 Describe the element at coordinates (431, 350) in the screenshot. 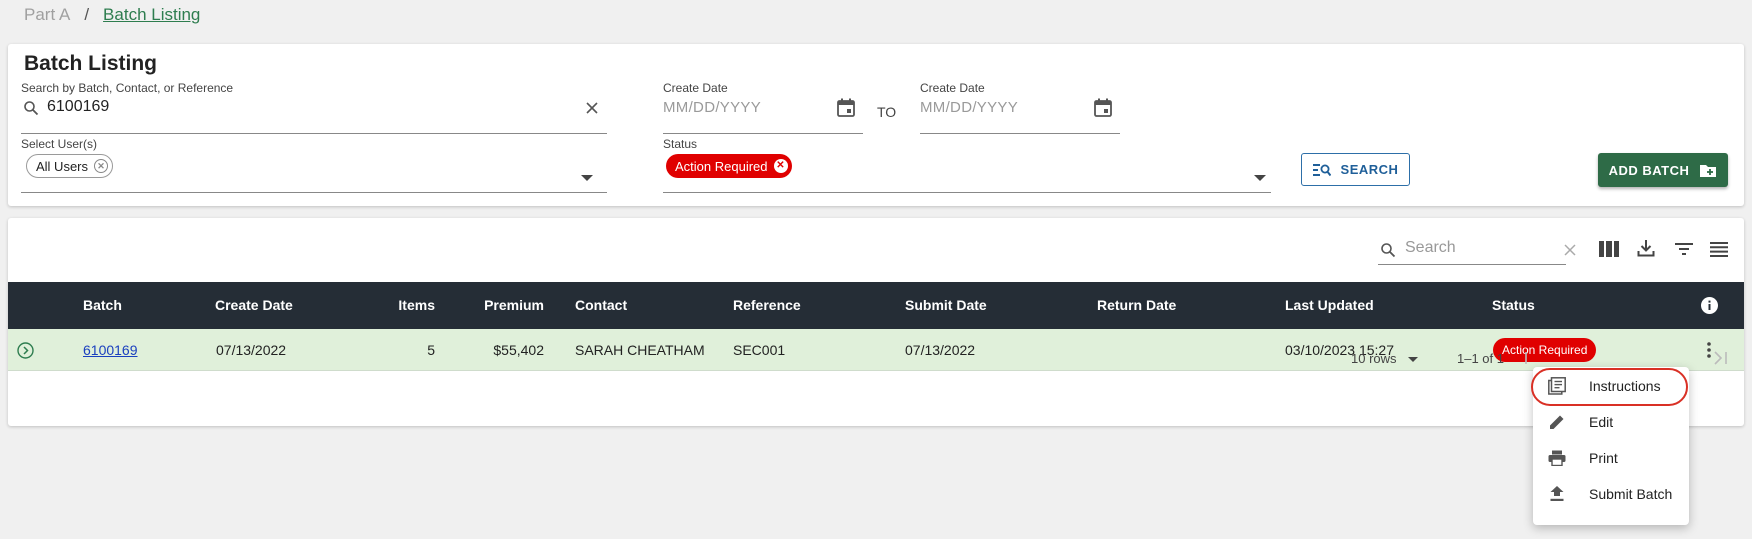

I see `cell-items: 5` at that location.